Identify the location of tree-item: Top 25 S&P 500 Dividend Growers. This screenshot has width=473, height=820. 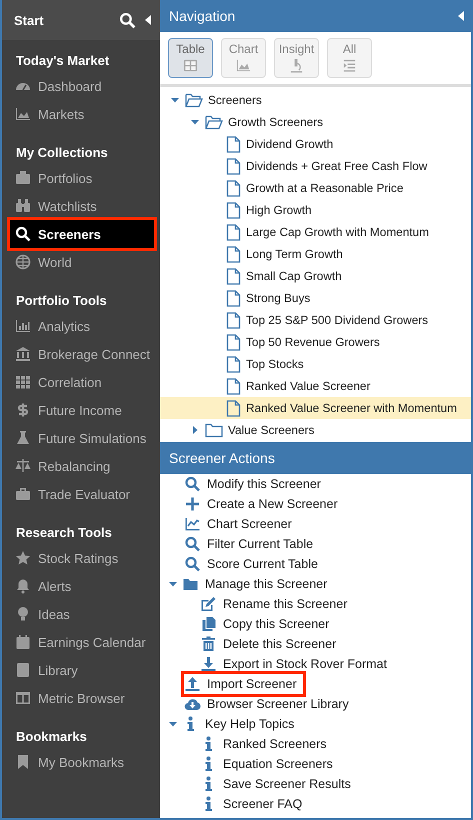
(315, 320).